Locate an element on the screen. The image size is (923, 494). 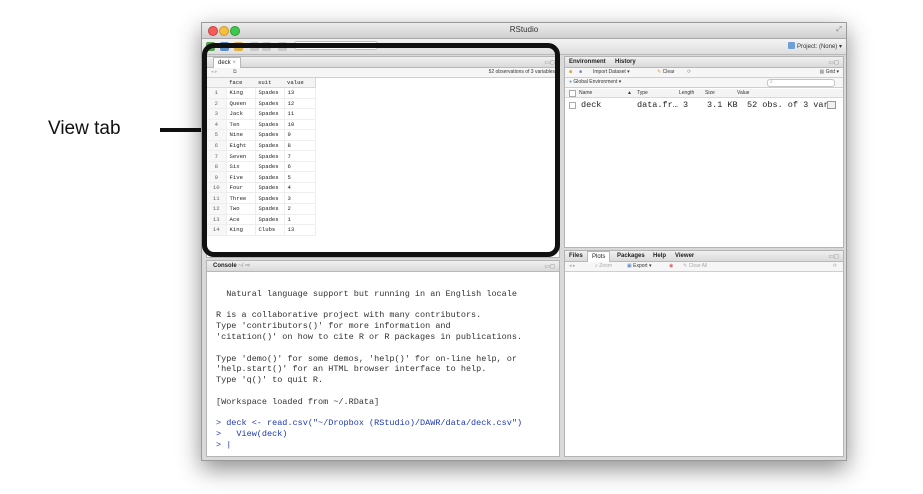
env-row-name: deck is located at coordinates (591, 105).